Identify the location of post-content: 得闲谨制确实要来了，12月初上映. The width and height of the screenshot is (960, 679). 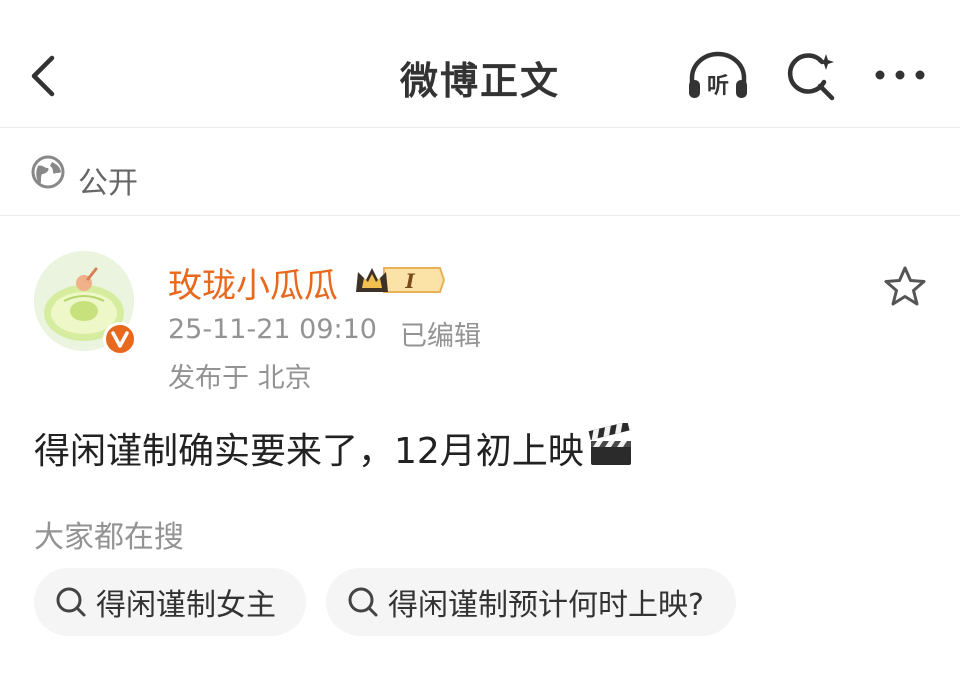
(334, 448).